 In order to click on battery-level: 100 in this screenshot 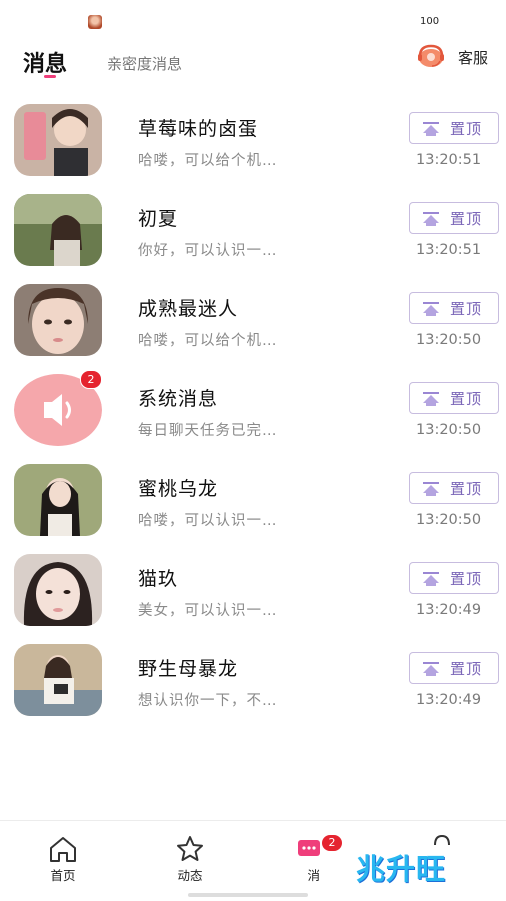, I will do `click(430, 21)`.